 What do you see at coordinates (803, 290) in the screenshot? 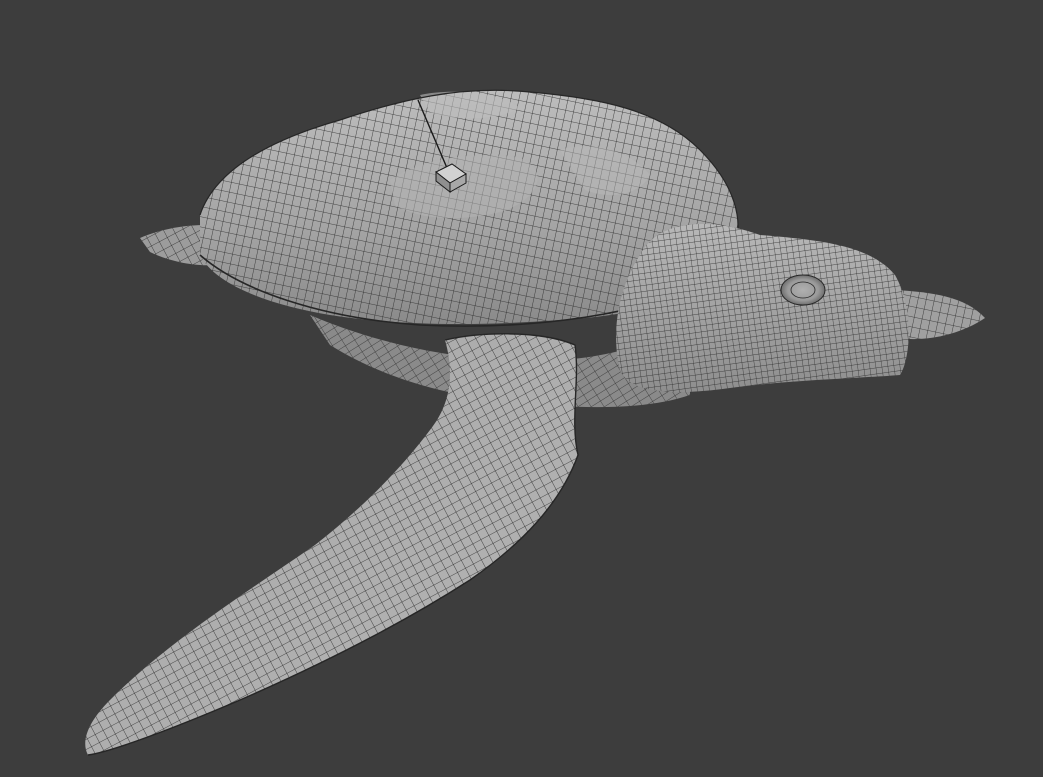
I see `turtle-eye` at bounding box center [803, 290].